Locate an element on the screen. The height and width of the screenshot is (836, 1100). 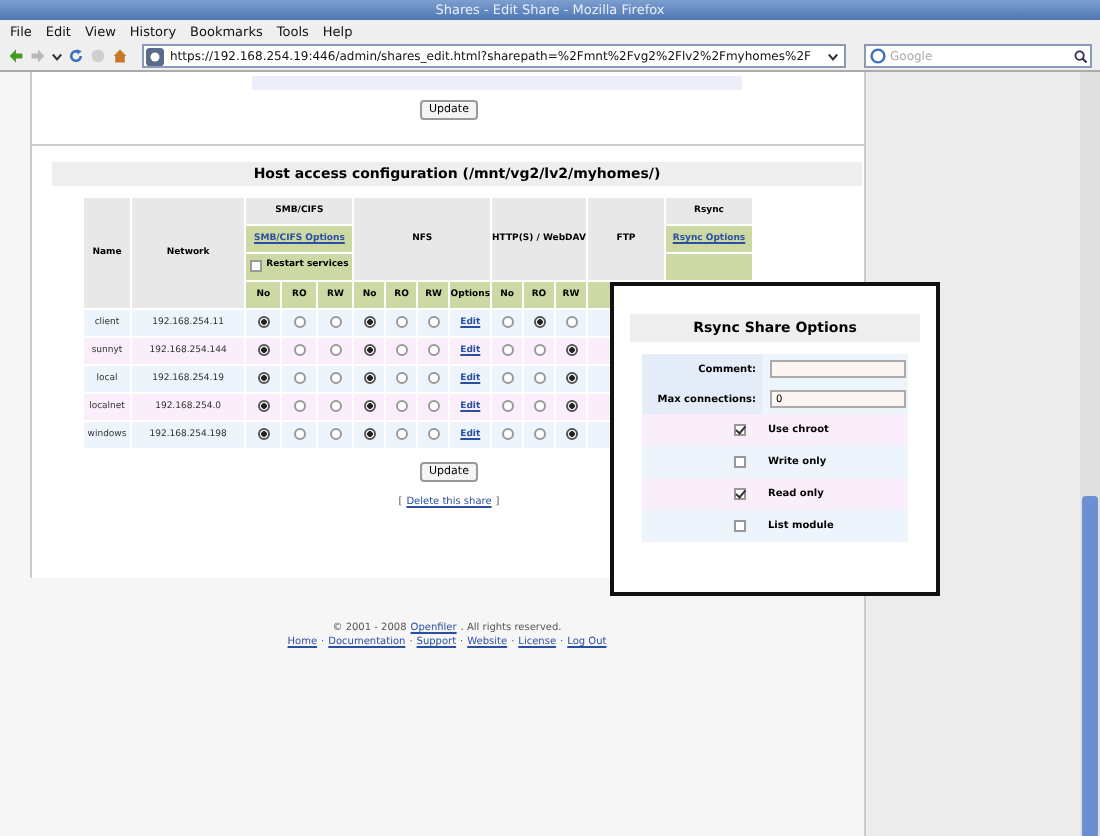
forward-icon is located at coordinates (38, 56).